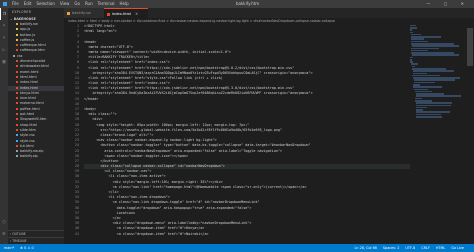 This screenshot has height=252, width=474. I want to click on menu-item-run: Run, so click(89, 3).